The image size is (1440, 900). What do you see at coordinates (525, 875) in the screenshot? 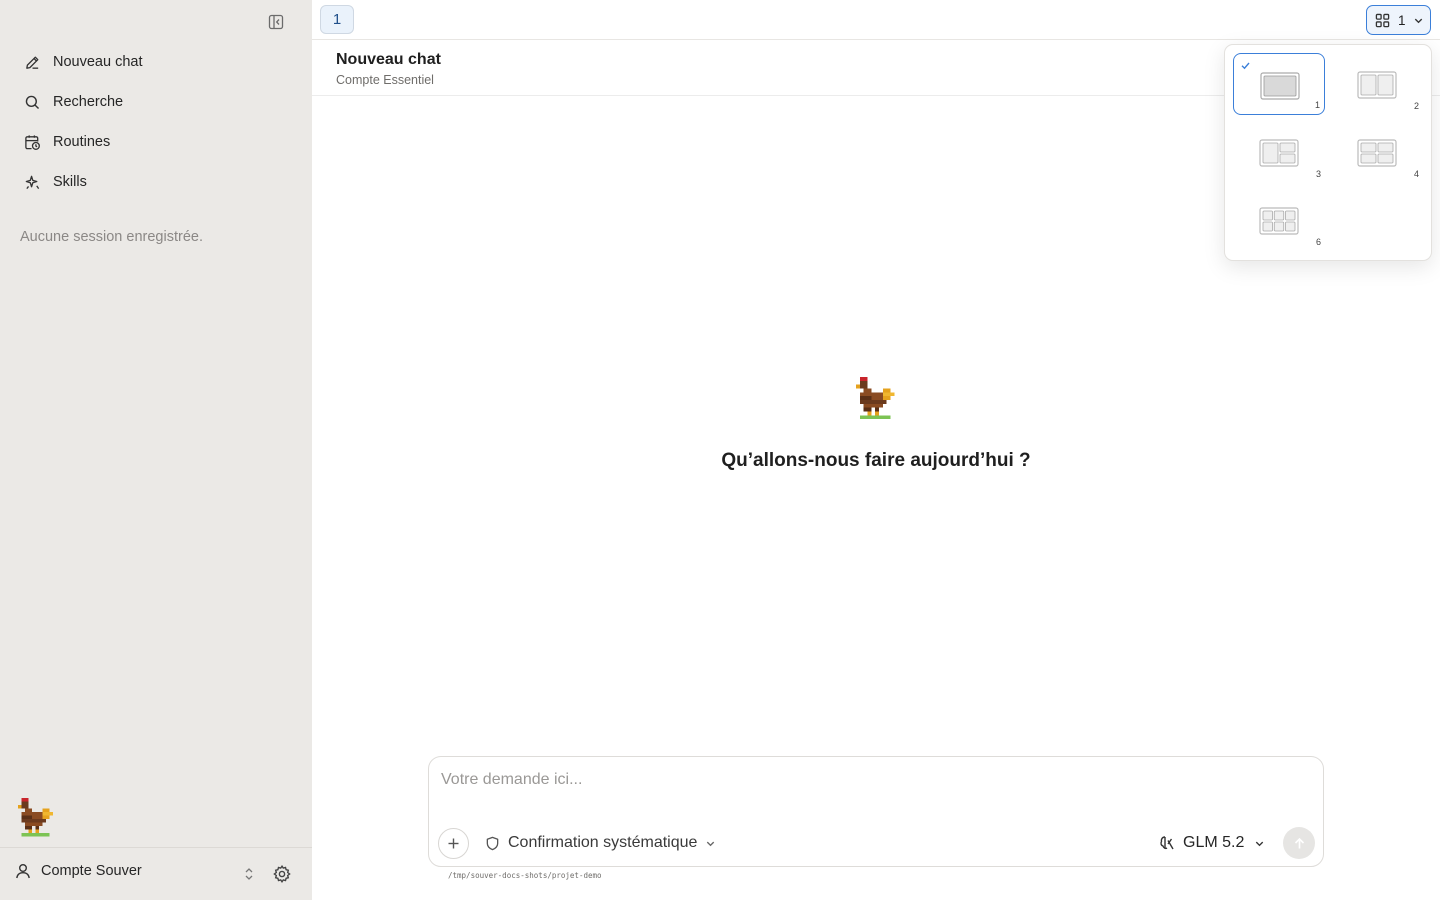
I see `working-directory-path: /tmp/souver-docs-shots/projet-demo` at bounding box center [525, 875].